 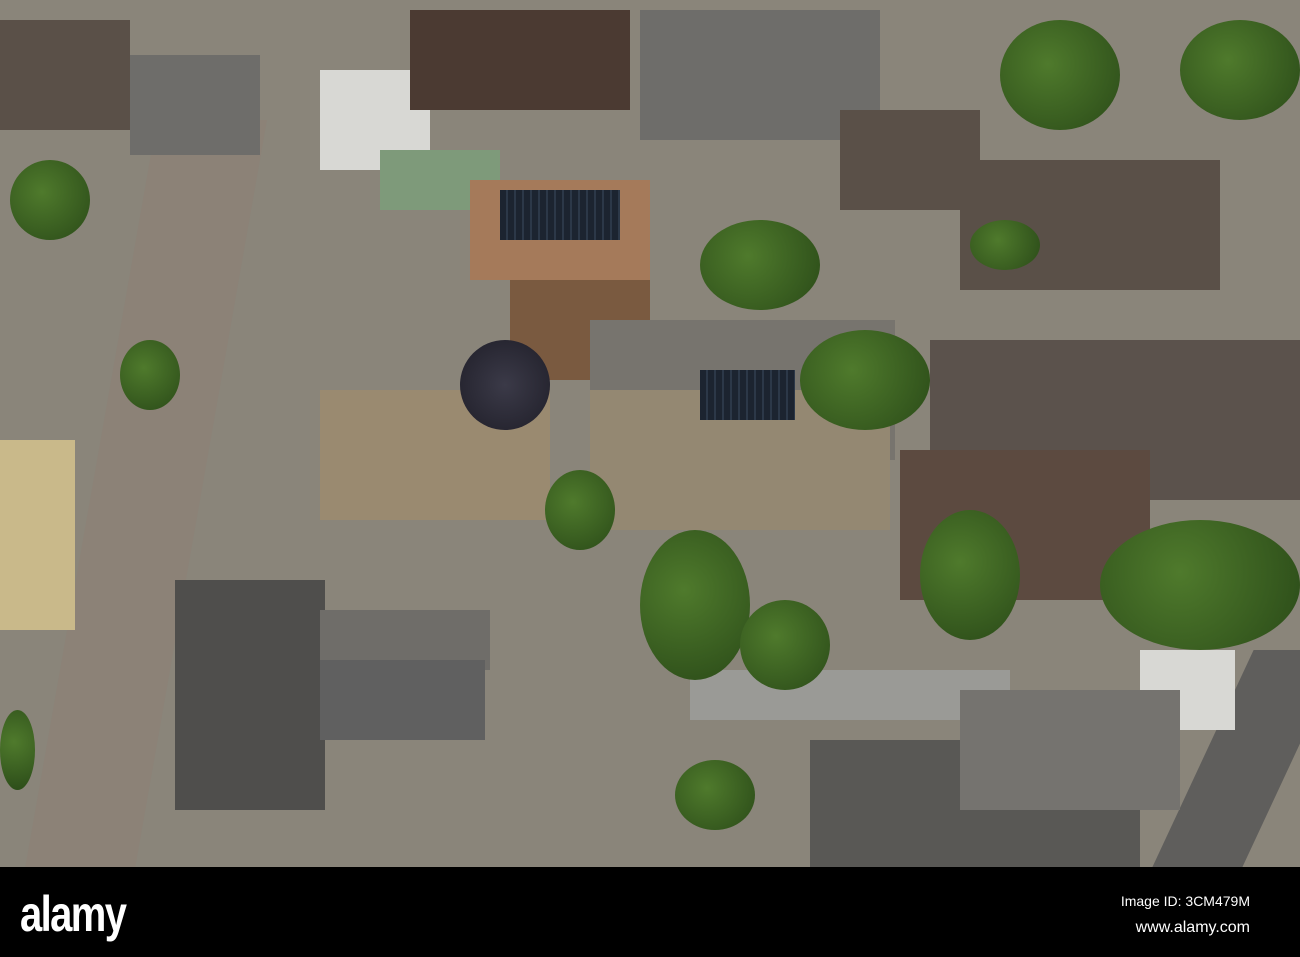 What do you see at coordinates (1185, 901) in the screenshot?
I see `image-id: Image ID: 3CM479M` at bounding box center [1185, 901].